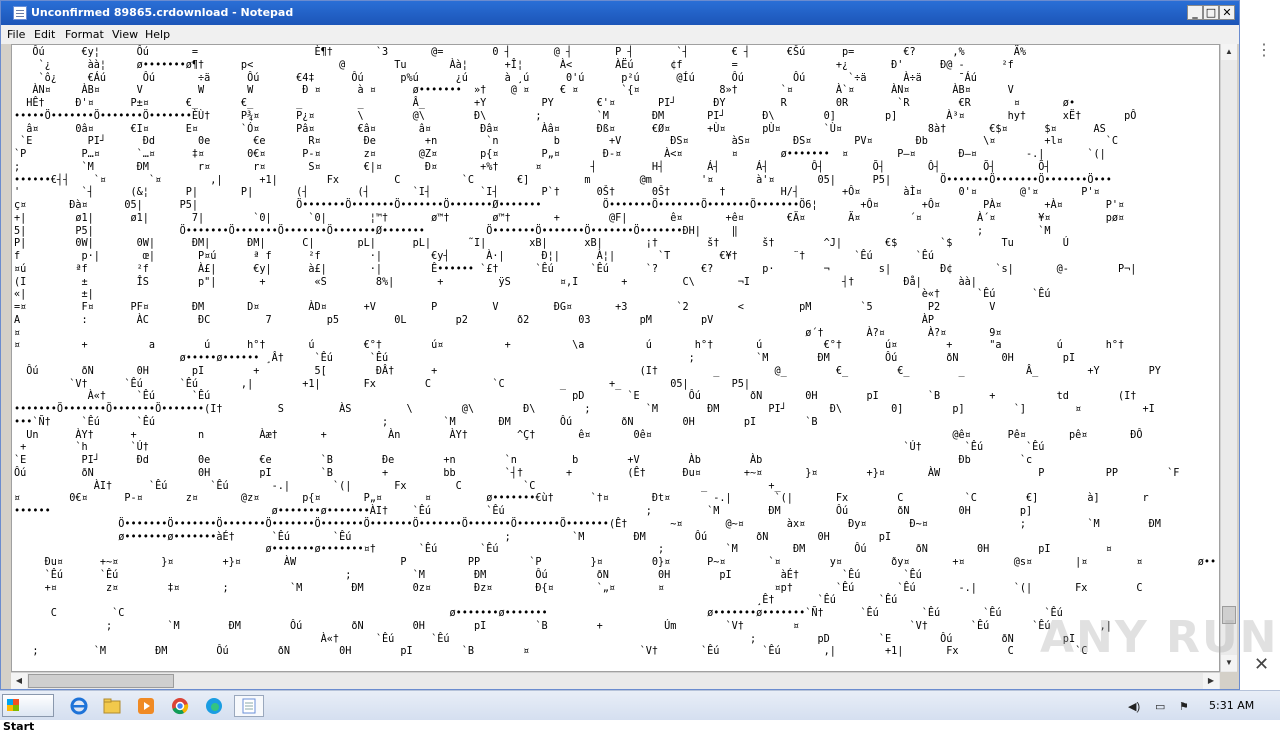  What do you see at coordinates (19, 681) in the screenshot?
I see `scroll-left-arrow-icon: ◀` at bounding box center [19, 681].